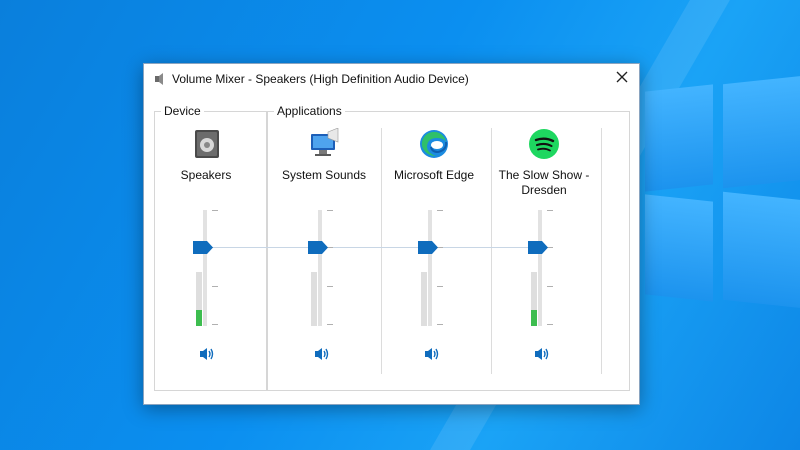 This screenshot has width=800, height=450. I want to click on app-name: Microsoft Edge, so click(434, 175).